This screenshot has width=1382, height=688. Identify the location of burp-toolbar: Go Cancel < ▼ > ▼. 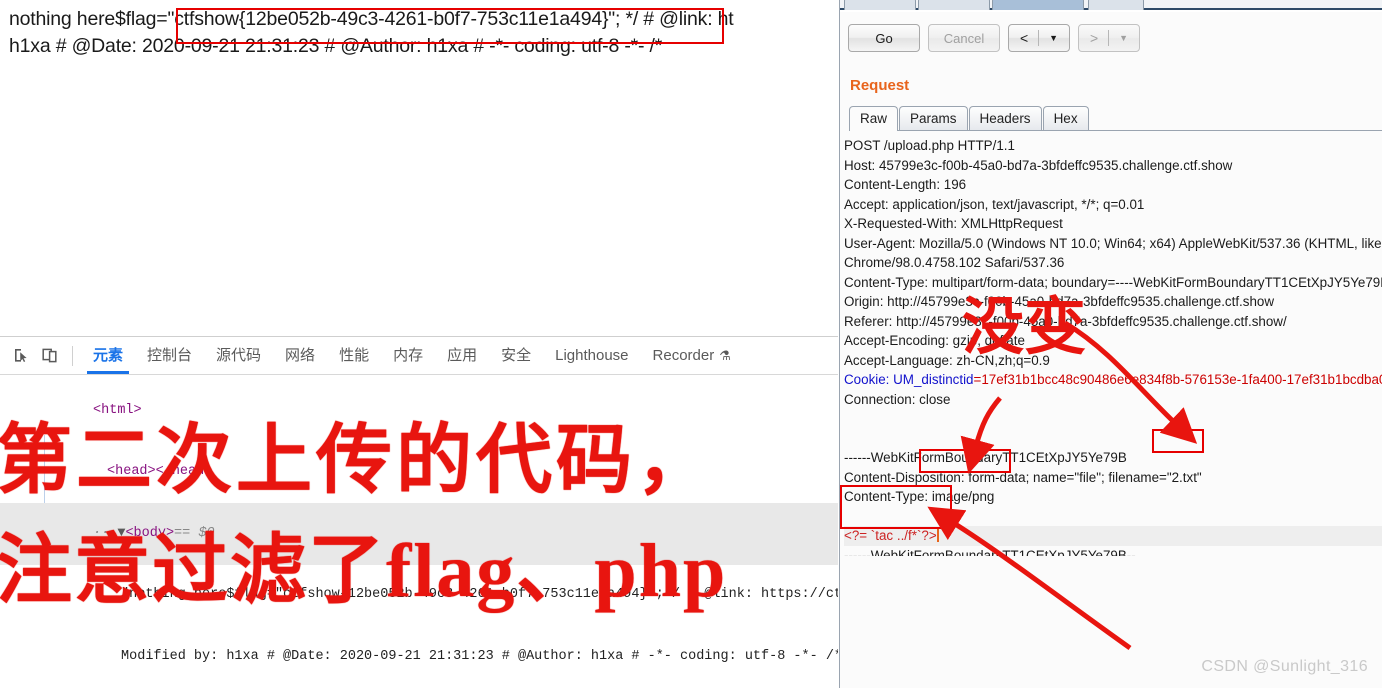
(998, 38).